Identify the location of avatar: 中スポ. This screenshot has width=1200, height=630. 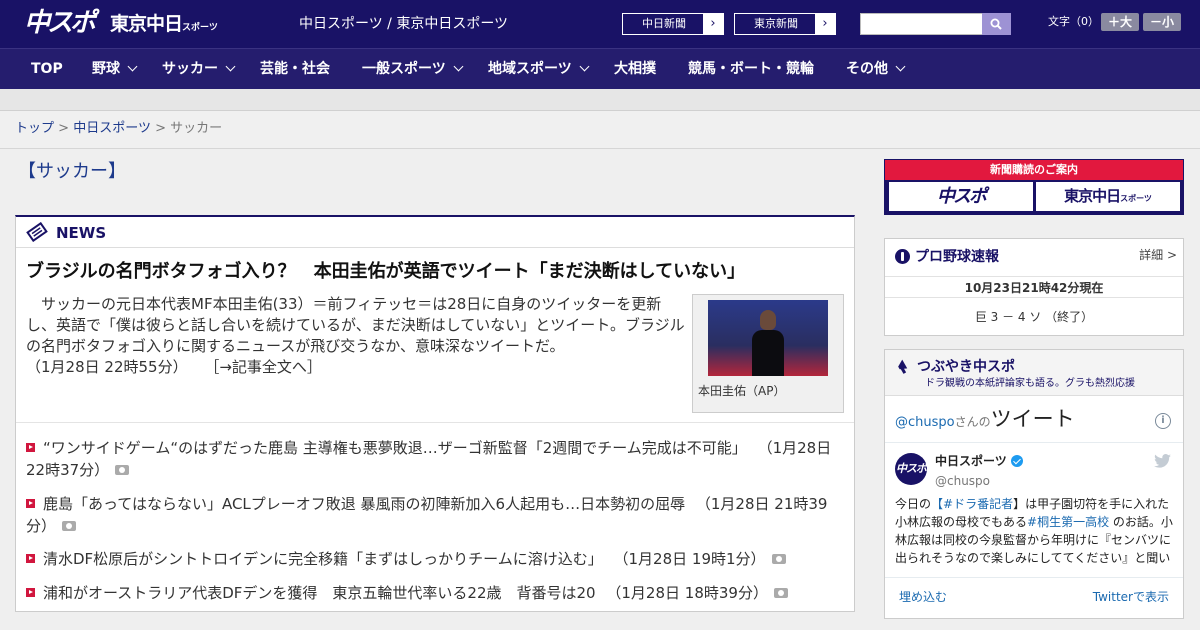
(911, 469).